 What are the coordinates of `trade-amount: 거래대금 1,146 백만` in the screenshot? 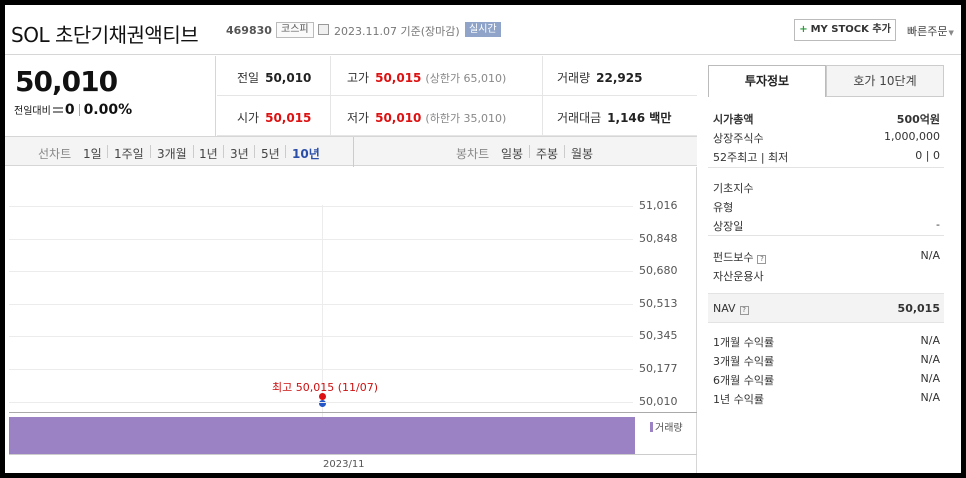 It's located at (614, 118).